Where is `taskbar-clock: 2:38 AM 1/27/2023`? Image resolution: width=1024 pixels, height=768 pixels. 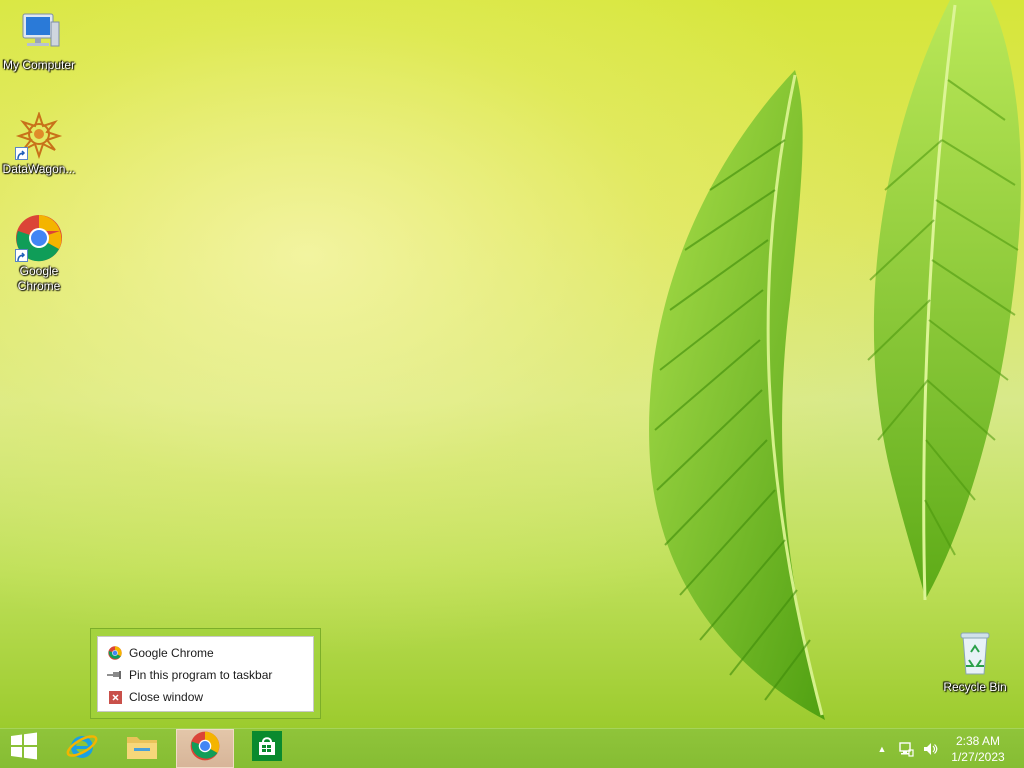
taskbar-clock: 2:38 AM 1/27/2023 is located at coordinates (978, 749).